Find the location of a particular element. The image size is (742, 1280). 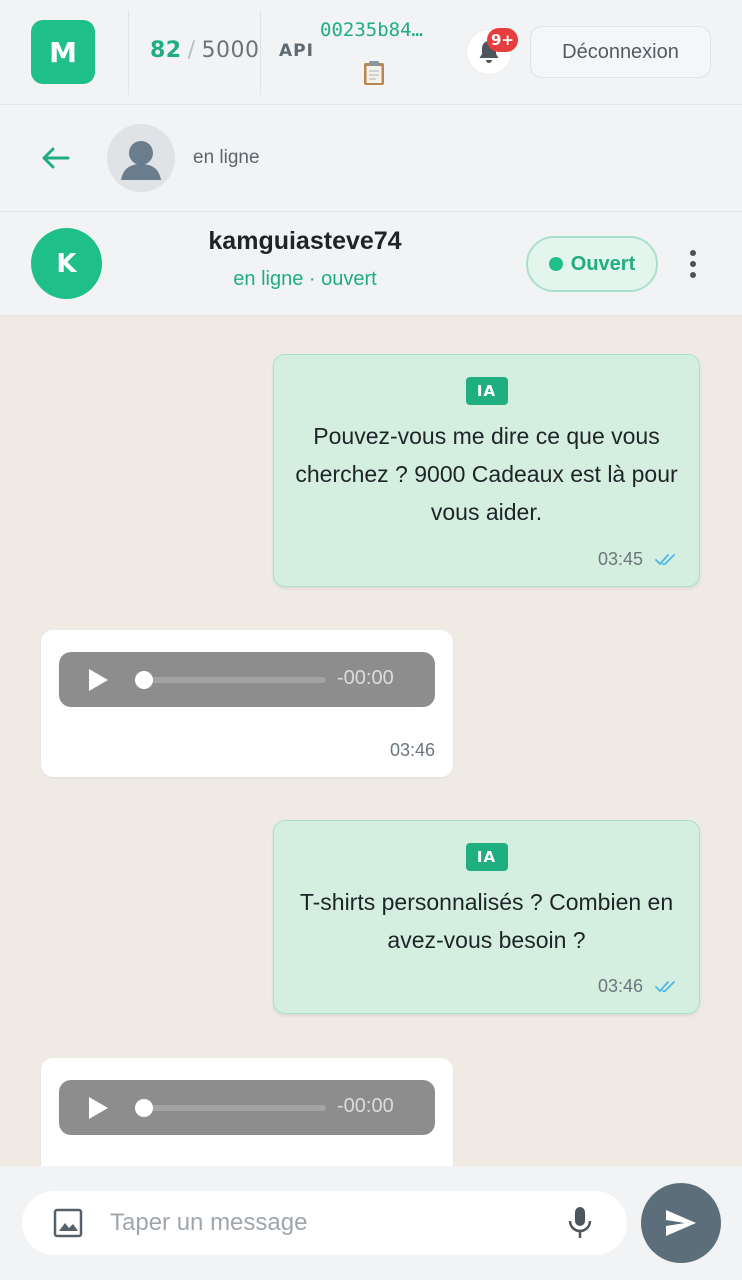

avatar is located at coordinates (141, 158).